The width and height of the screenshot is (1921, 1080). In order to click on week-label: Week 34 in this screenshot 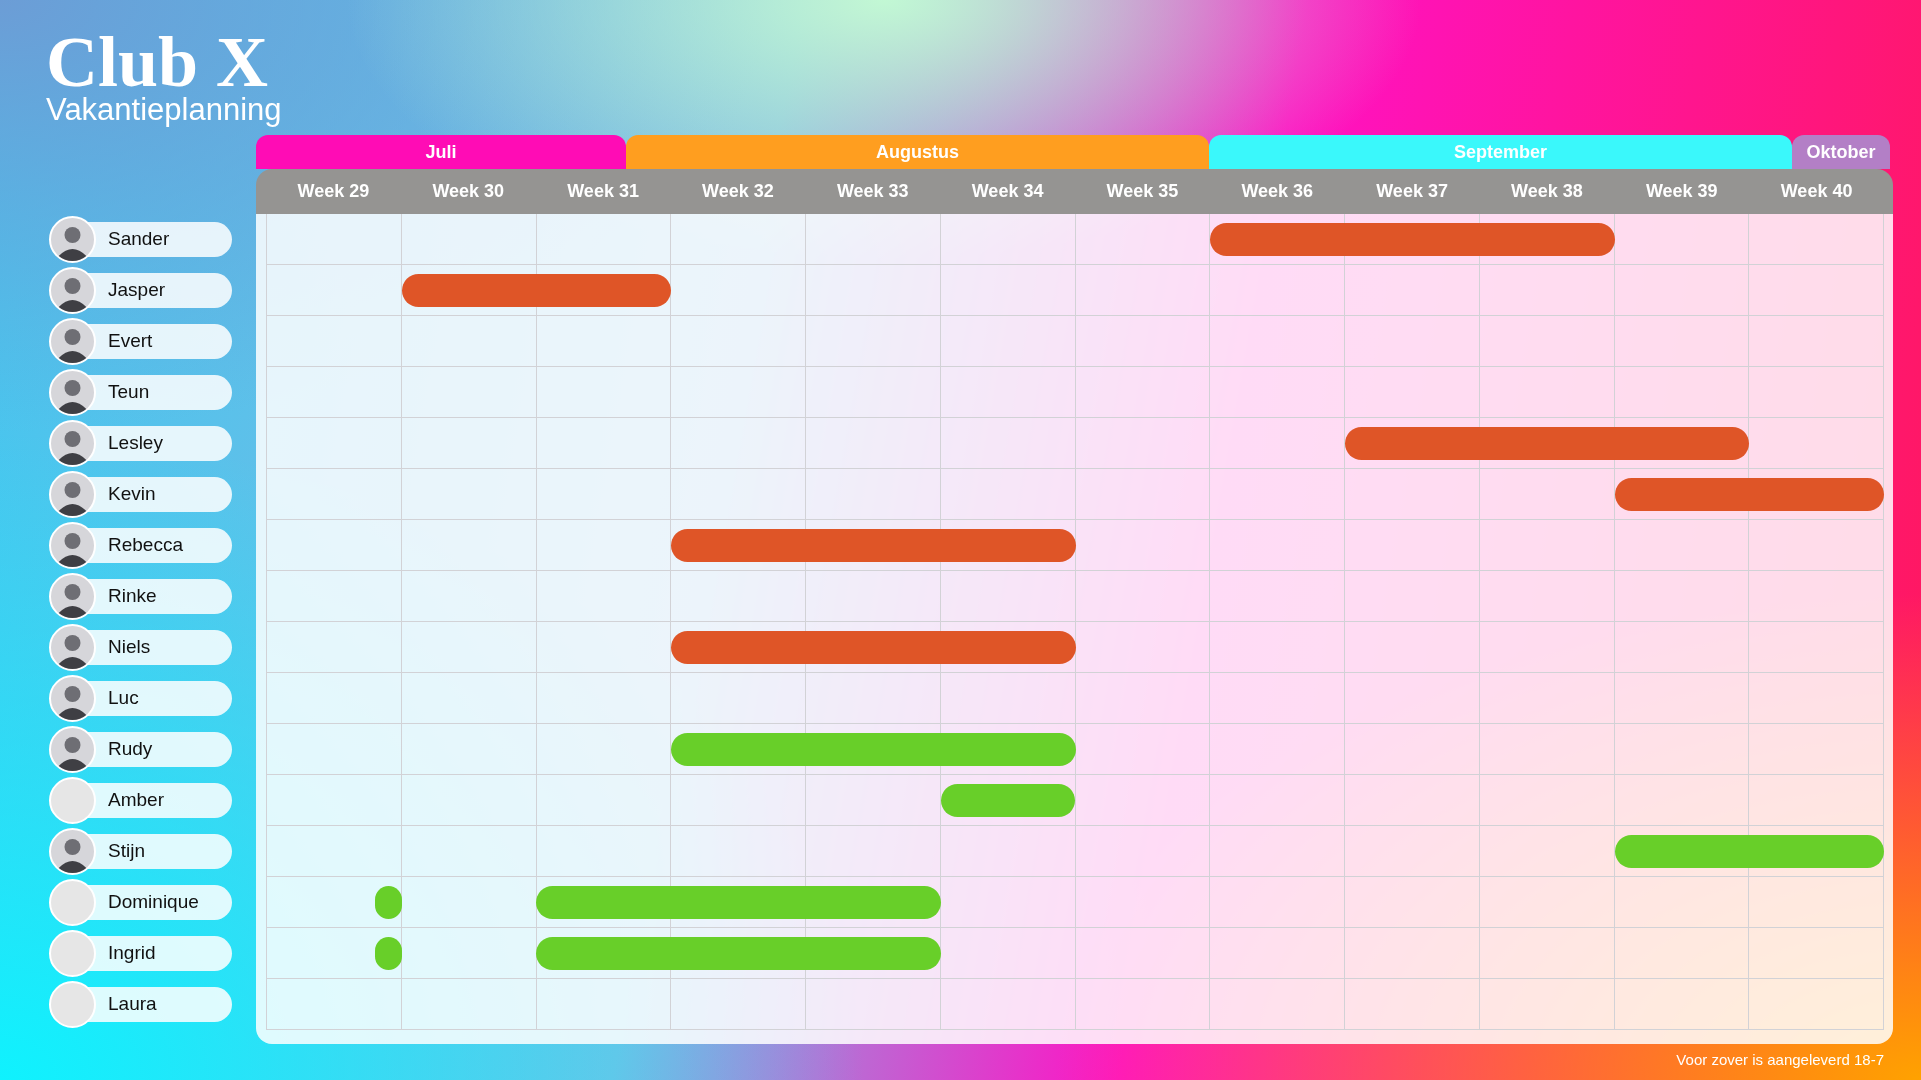, I will do `click(1007, 191)`.